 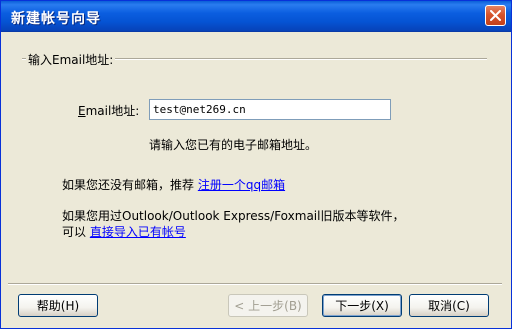 I want to click on bottom-divider, so click(x=255, y=284).